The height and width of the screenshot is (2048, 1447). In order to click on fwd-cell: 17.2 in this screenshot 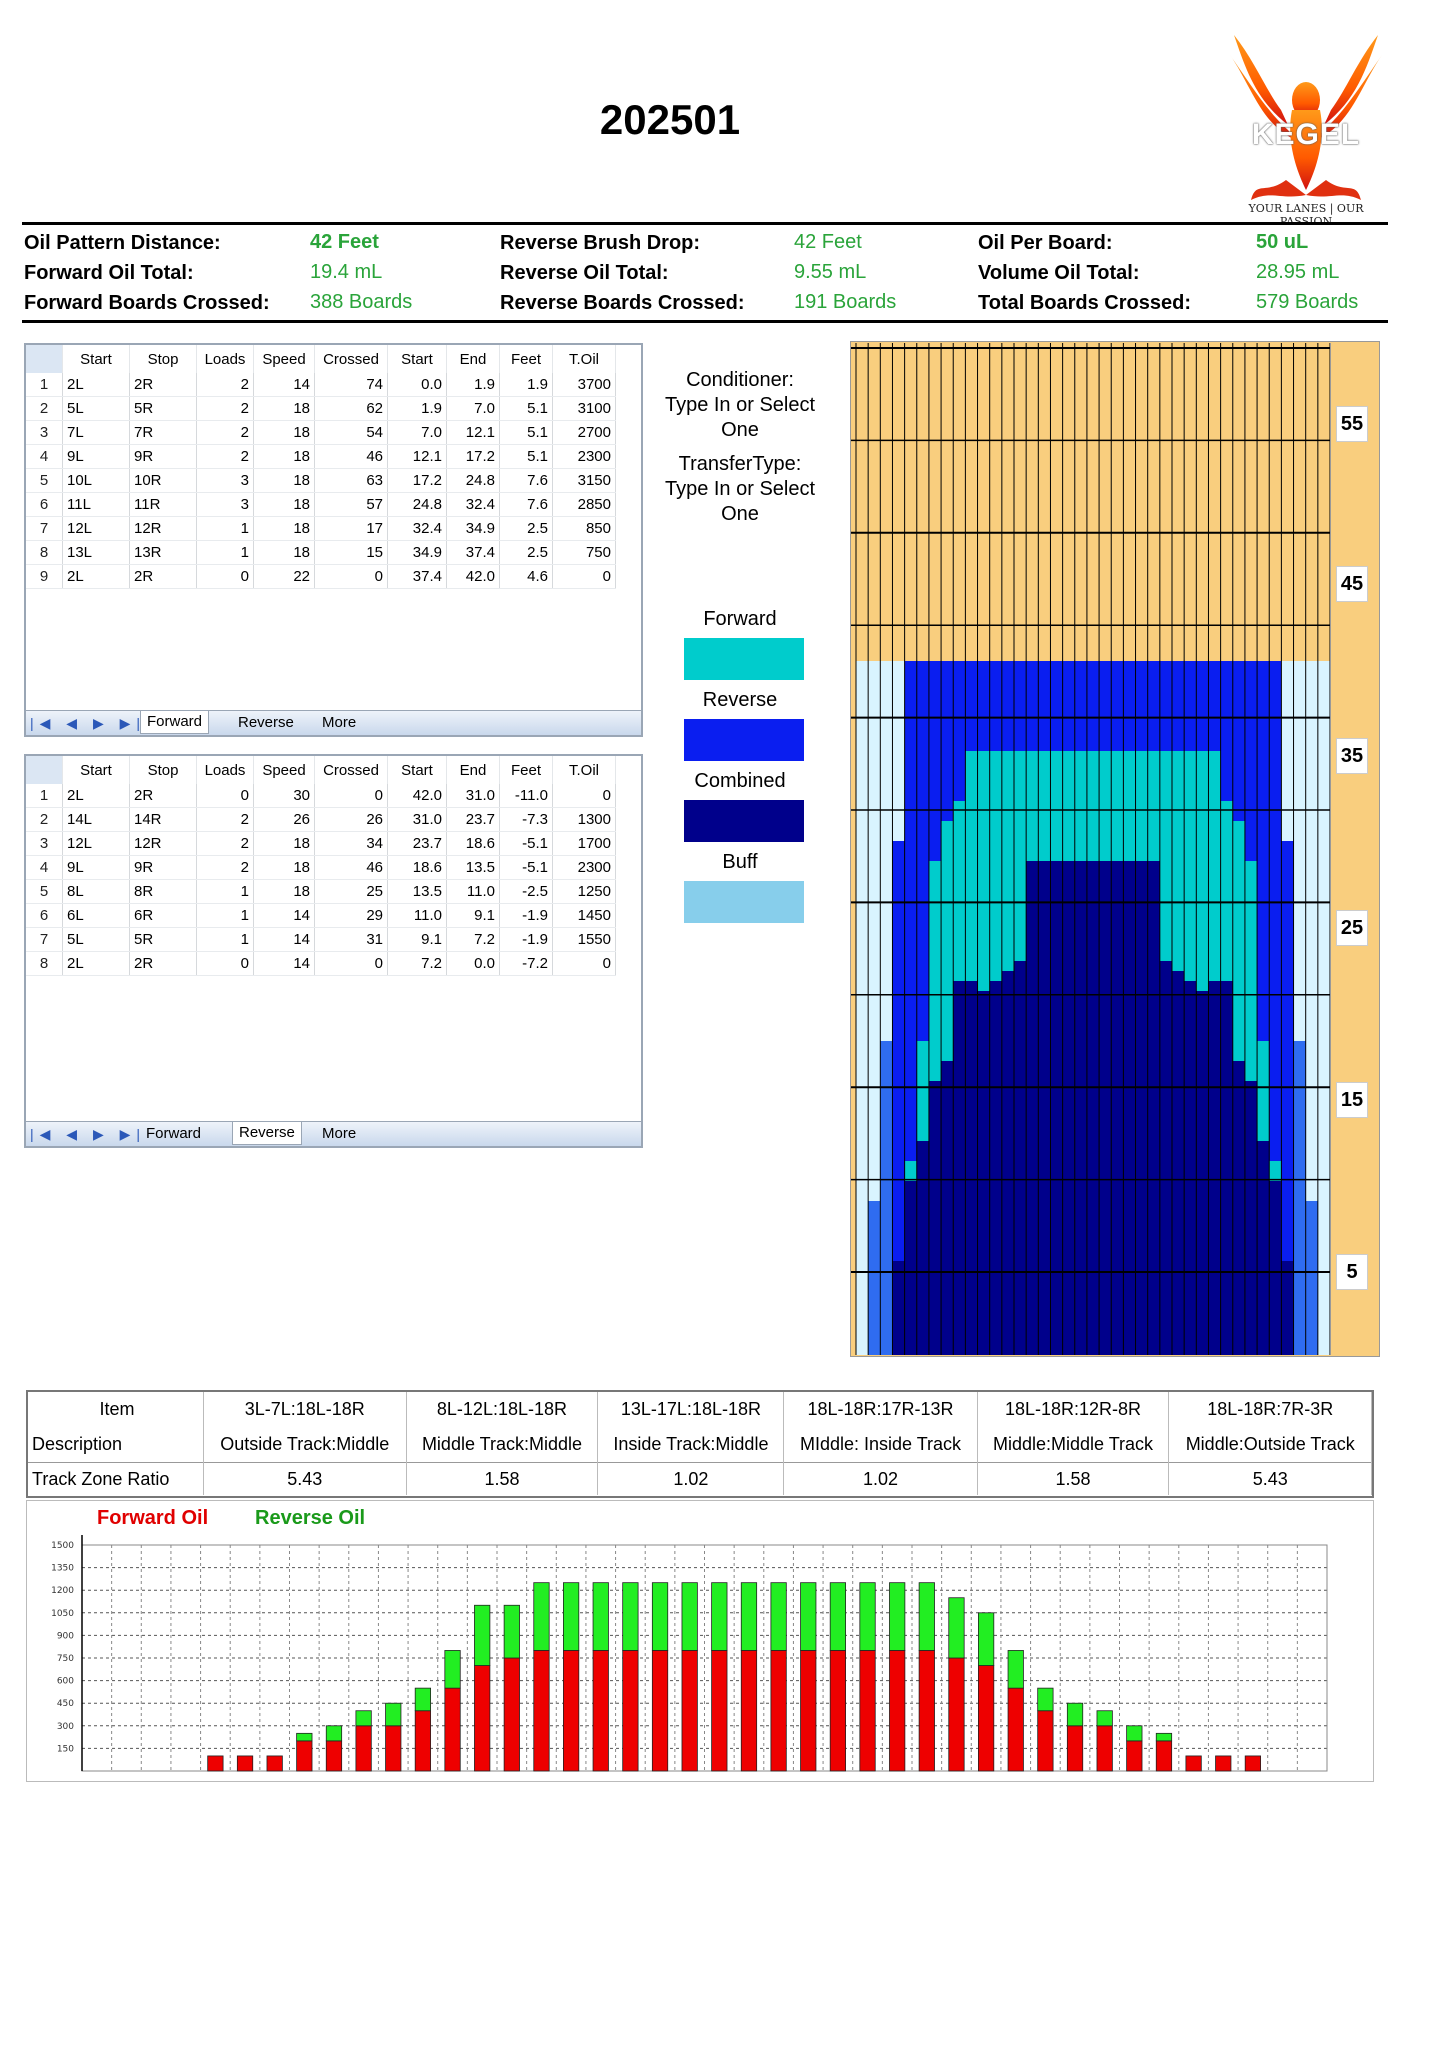, I will do `click(473, 456)`.